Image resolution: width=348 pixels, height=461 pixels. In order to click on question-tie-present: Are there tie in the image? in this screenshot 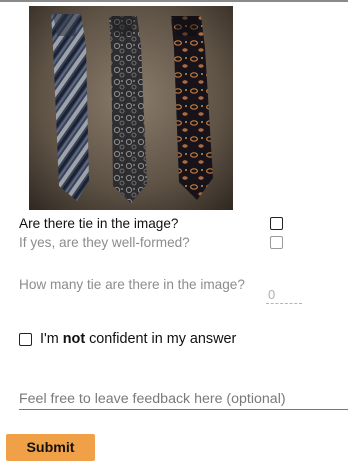, I will do `click(99, 223)`.